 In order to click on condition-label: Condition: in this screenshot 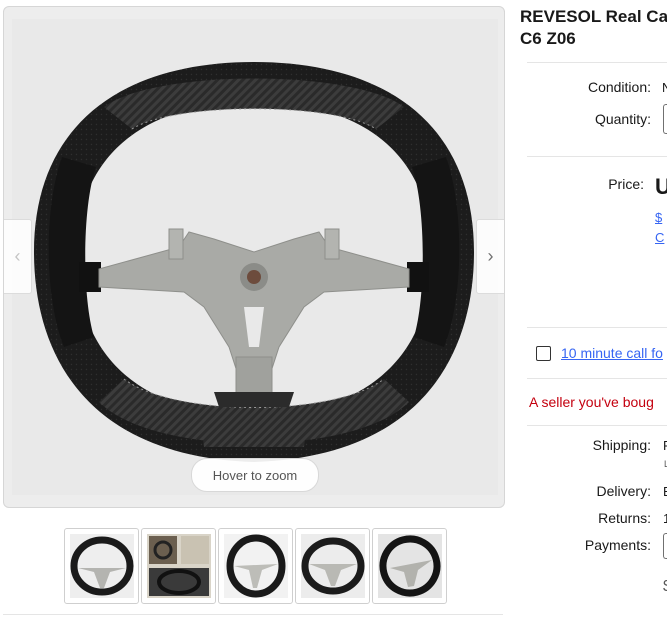, I will do `click(619, 87)`.